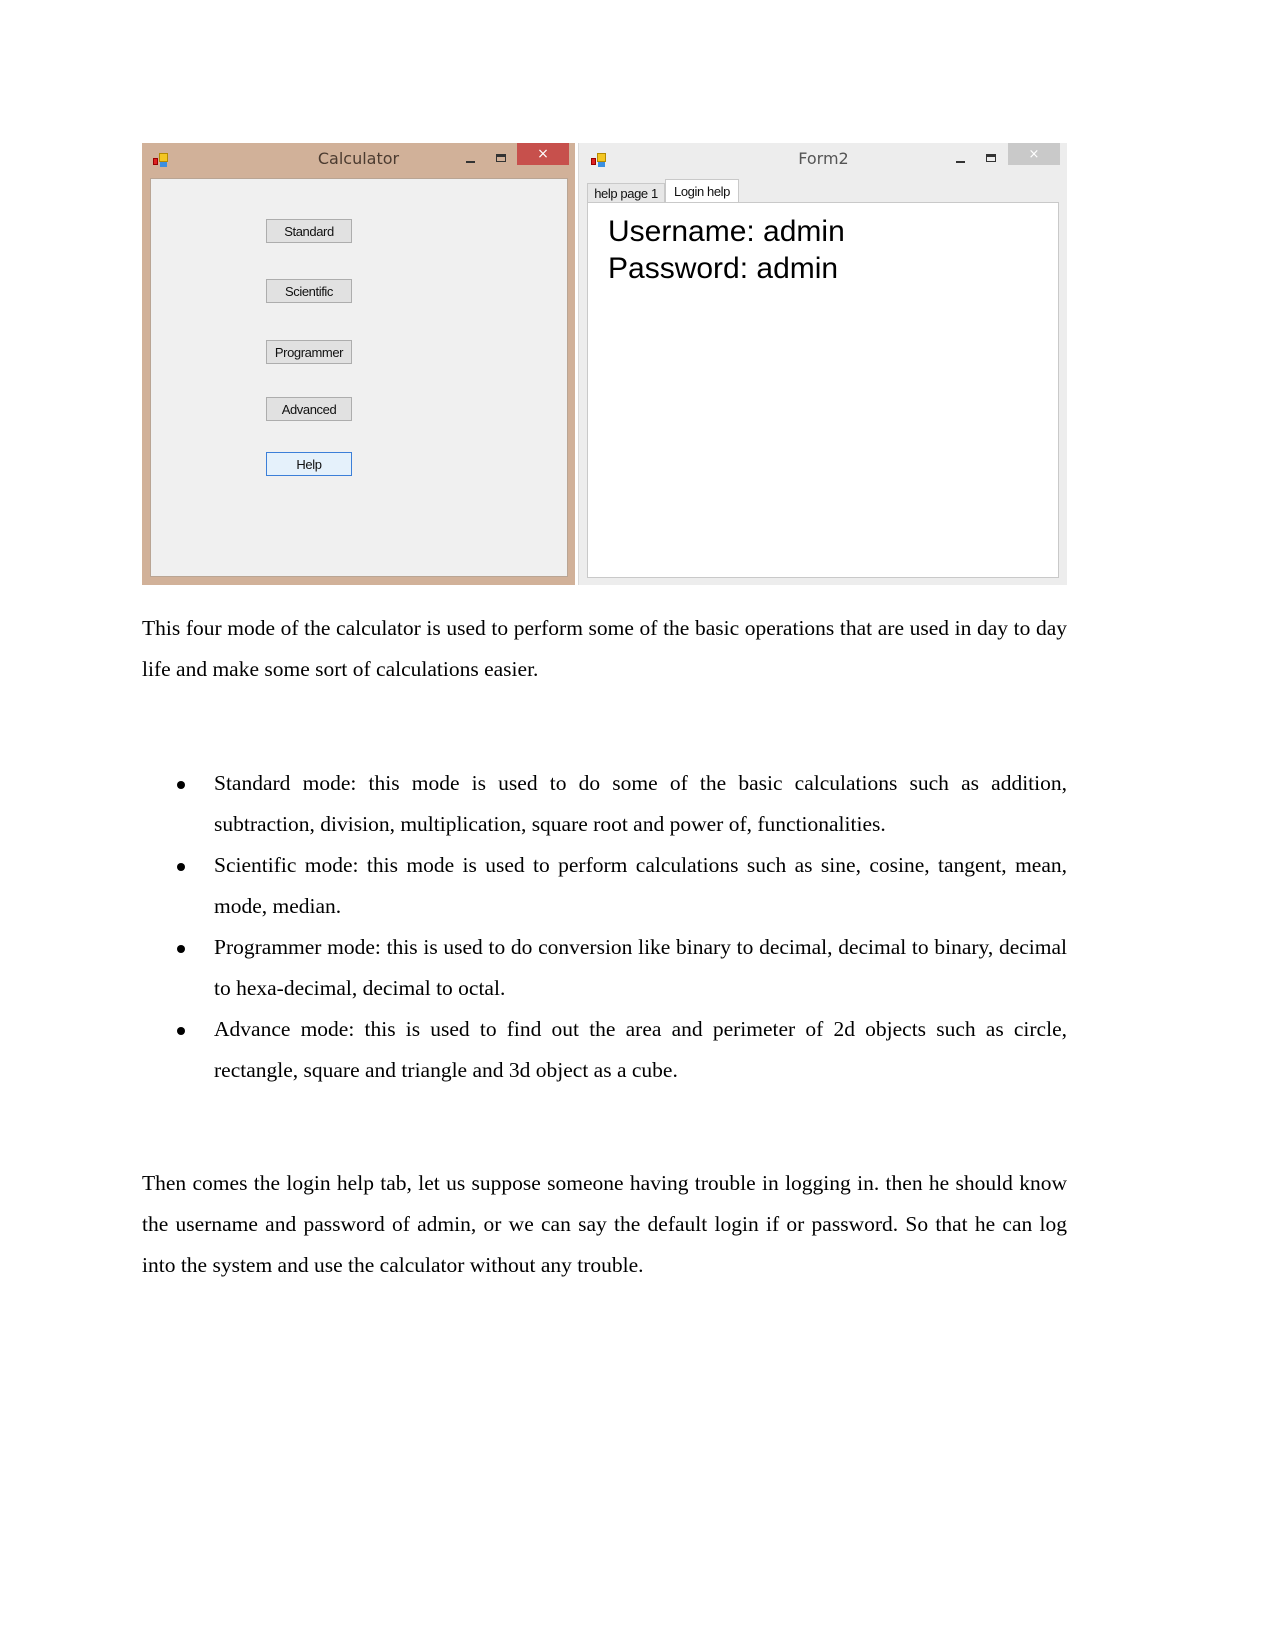 Image resolution: width=1275 pixels, height=1651 pixels. Describe the element at coordinates (702, 191) in the screenshot. I see `tab-login-help: Login help` at that location.